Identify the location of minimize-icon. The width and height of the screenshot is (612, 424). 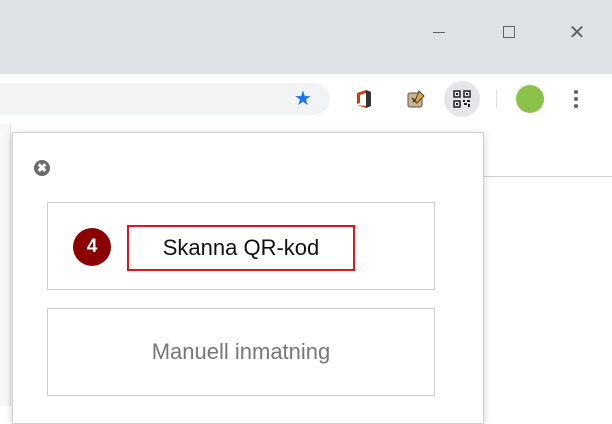
(439, 32).